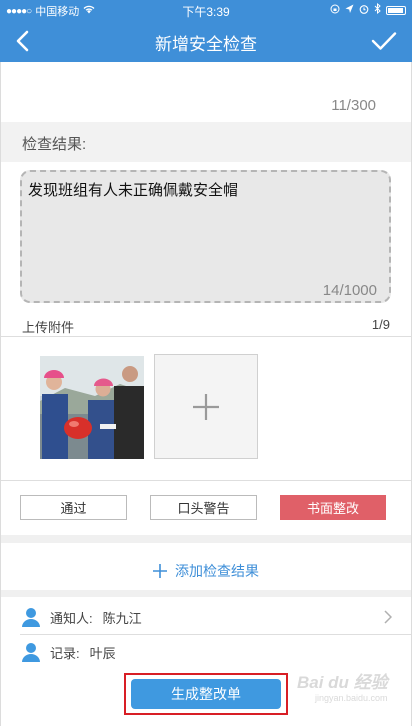  Describe the element at coordinates (377, 9) in the screenshot. I see `bluetooth-icon` at that location.